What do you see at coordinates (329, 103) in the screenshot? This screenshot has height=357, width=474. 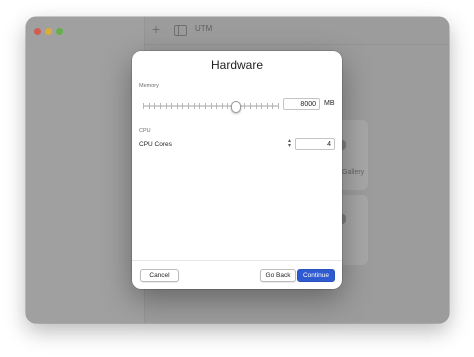 I see `memory-unit-label: MB` at bounding box center [329, 103].